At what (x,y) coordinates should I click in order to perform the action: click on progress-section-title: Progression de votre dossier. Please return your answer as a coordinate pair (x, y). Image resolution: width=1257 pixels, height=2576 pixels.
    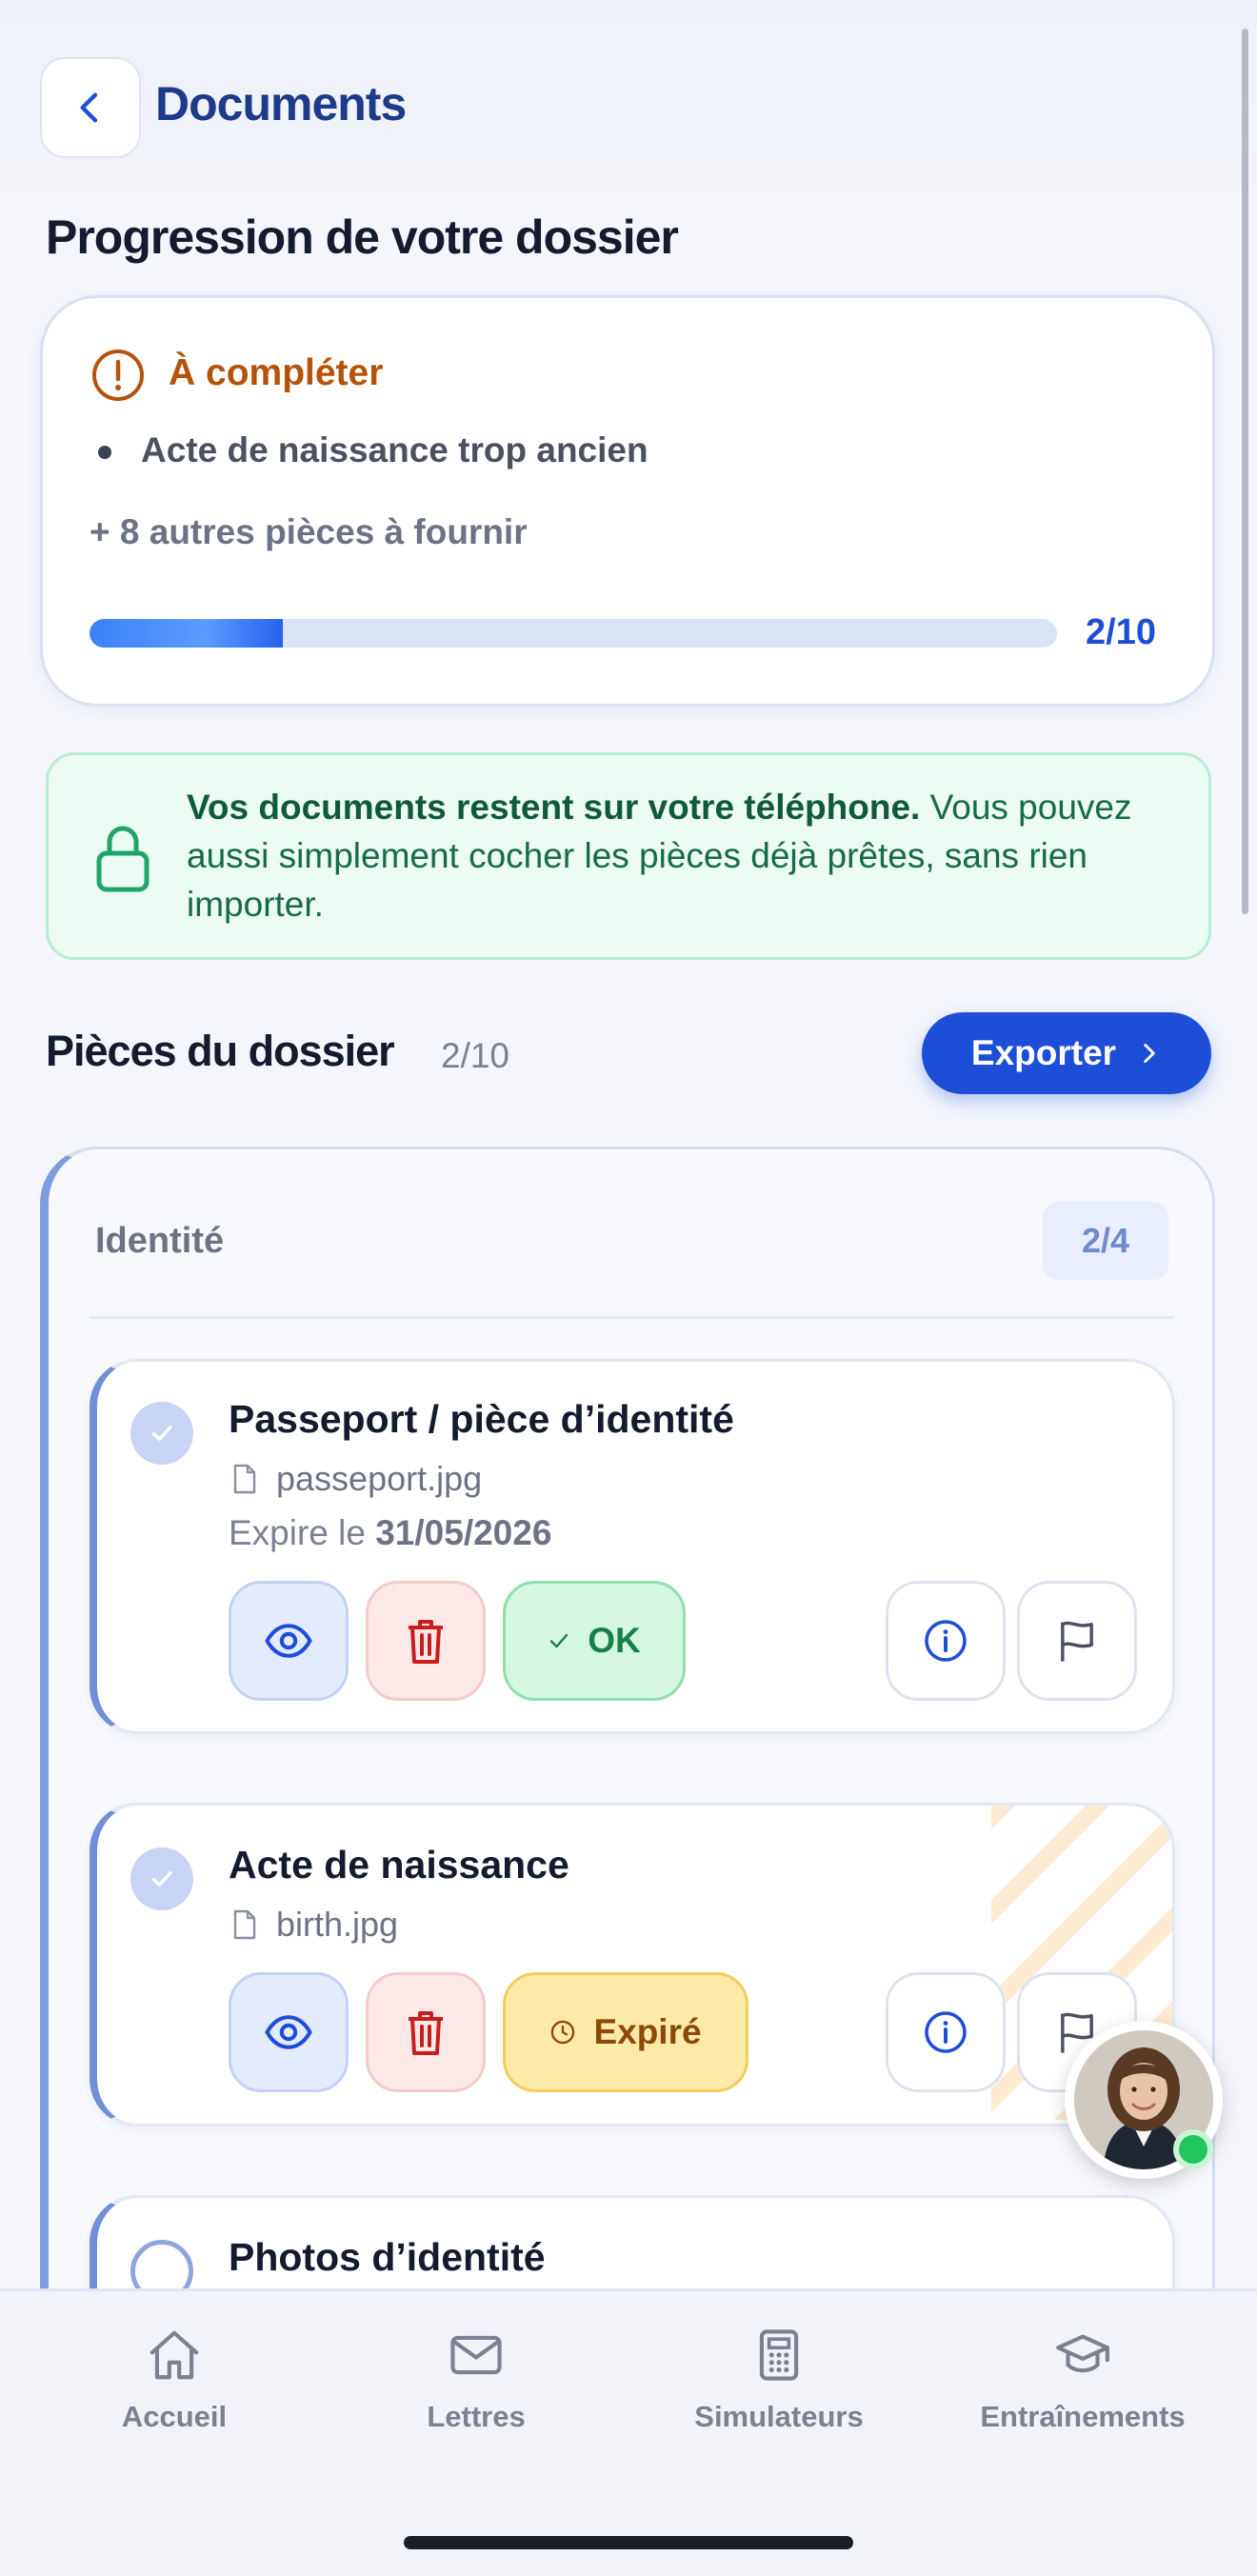
    Looking at the image, I should click on (362, 237).